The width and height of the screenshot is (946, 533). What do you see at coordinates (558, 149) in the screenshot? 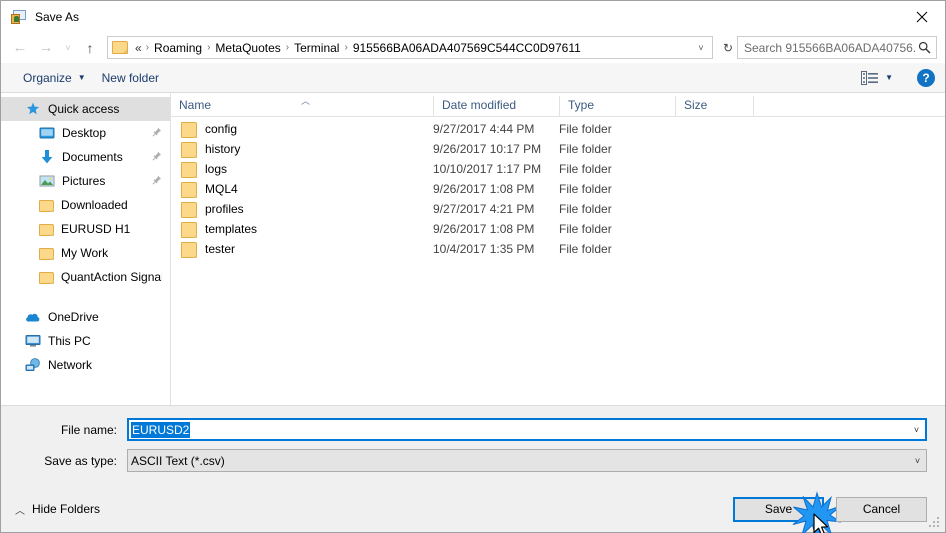
I see `table-row: history 9/26/2017 10:17 PM File folder` at bounding box center [558, 149].